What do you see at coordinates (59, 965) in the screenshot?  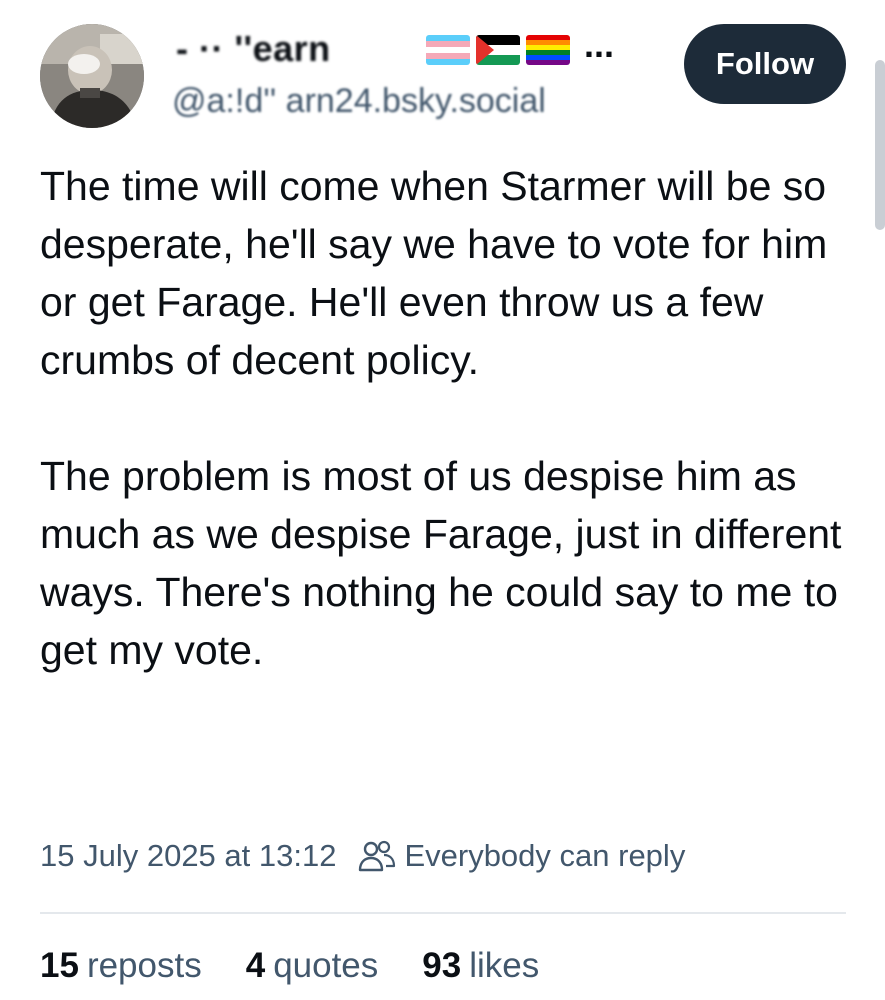 I see `reposts-count: 15` at bounding box center [59, 965].